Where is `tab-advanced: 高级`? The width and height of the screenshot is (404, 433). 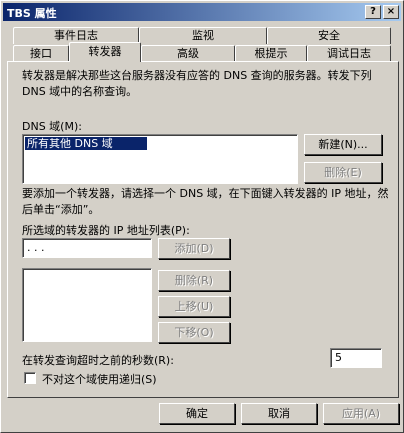 tab-advanced: 高级 is located at coordinates (188, 53).